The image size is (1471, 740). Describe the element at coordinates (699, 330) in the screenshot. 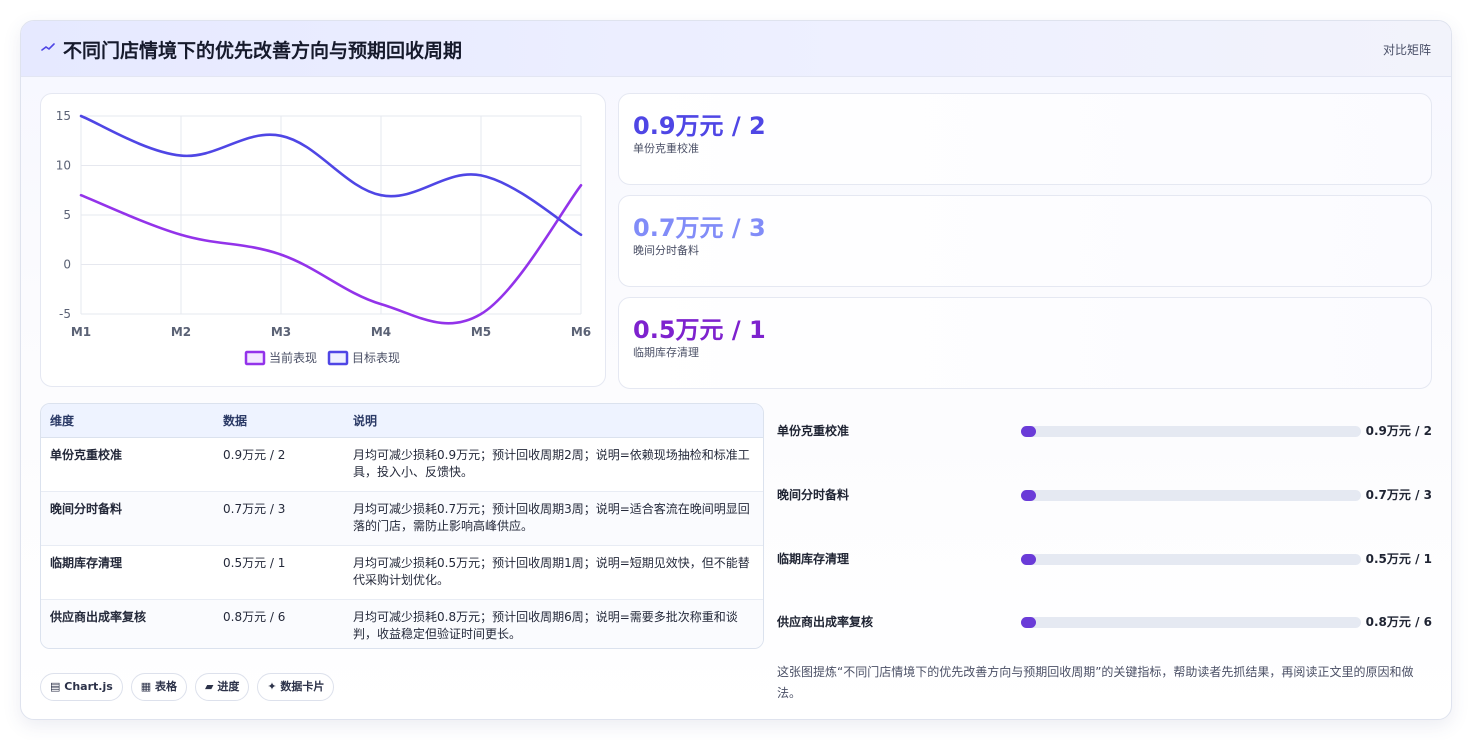

I see `kpi-value: 0.5万元 / 1` at that location.